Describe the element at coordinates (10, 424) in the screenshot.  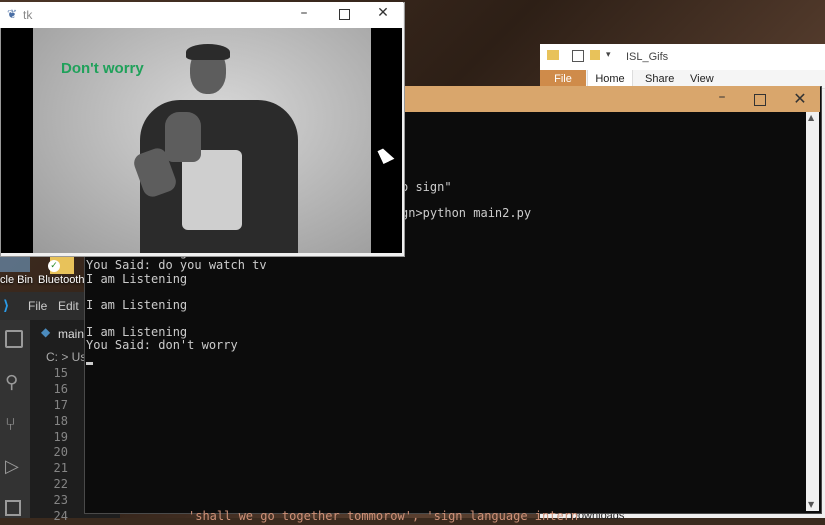
I see `source-control-icon: ⑂` at that location.